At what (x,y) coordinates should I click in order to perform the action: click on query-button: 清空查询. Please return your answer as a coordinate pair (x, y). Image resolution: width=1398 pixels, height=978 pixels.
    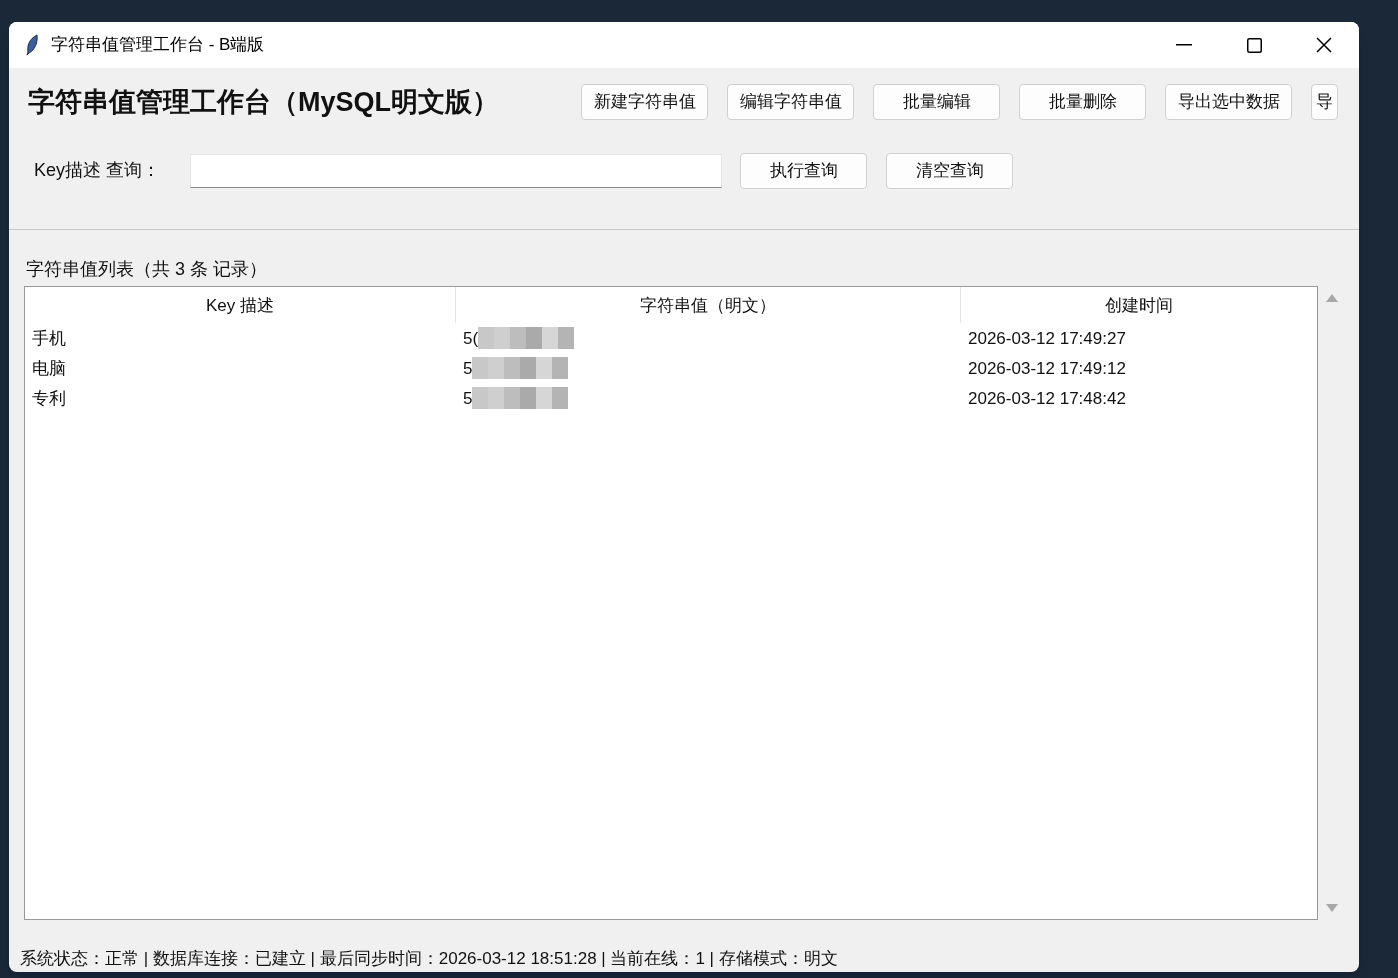
    Looking at the image, I should click on (949, 170).